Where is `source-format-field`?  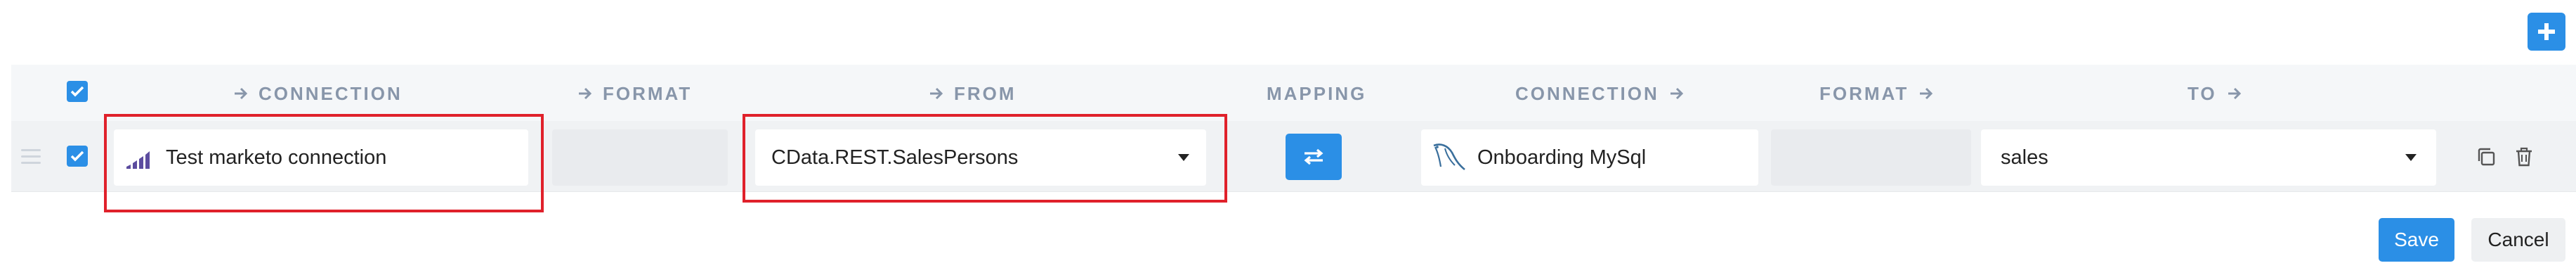
source-format-field is located at coordinates (640, 157).